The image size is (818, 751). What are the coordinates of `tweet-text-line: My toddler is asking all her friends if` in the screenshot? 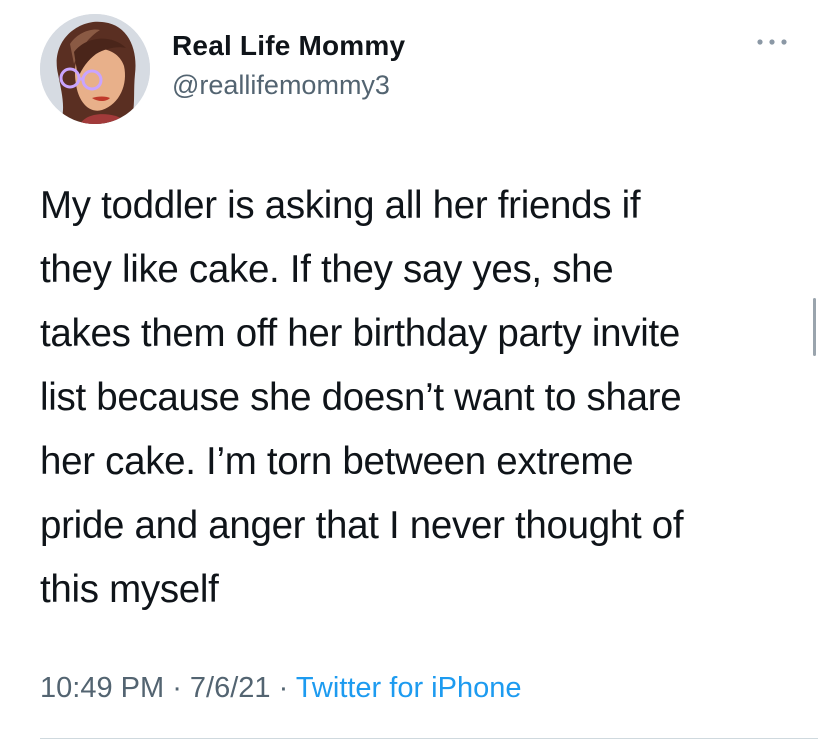 It's located at (340, 205).